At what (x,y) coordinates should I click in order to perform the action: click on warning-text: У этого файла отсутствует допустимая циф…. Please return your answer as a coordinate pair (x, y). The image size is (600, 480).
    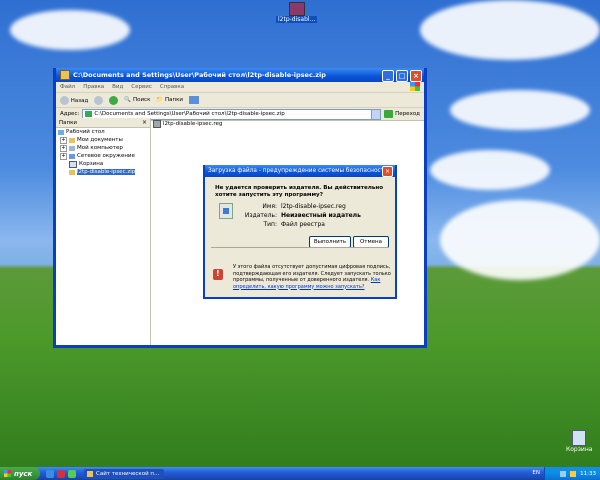
    Looking at the image, I should click on (313, 277).